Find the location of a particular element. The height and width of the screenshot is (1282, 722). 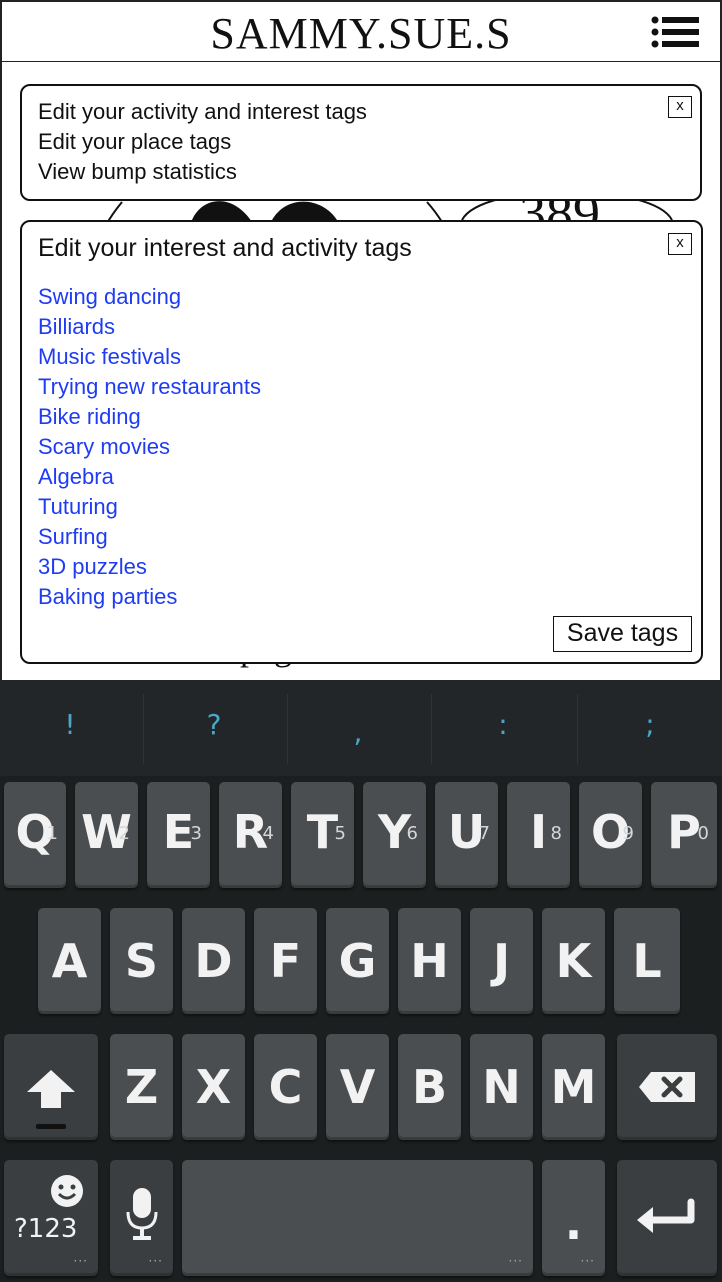

key-u: 7U is located at coordinates (466, 835).